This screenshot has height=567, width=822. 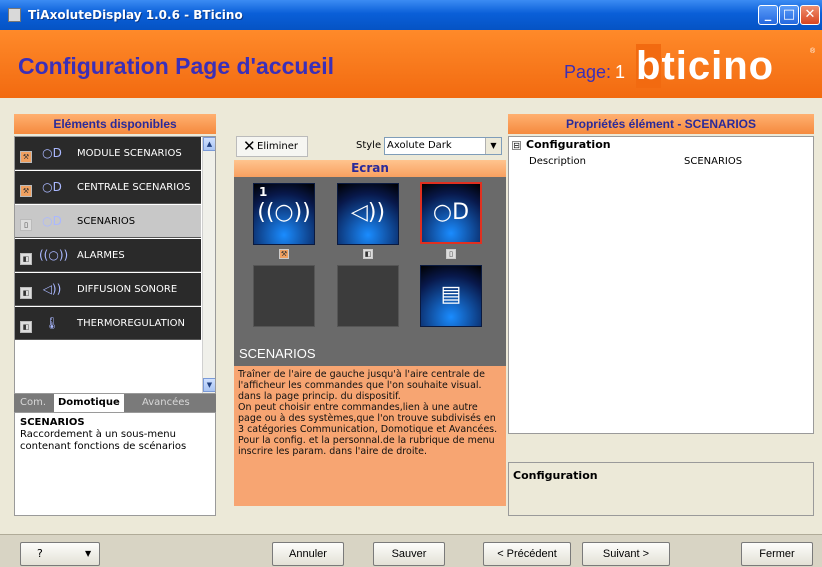 I want to click on minimize-button: _, so click(x=768, y=15).